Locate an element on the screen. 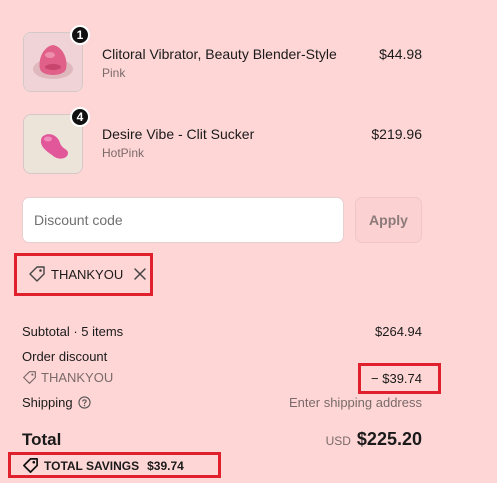 The width and height of the screenshot is (497, 483). item-variant: Pink is located at coordinates (114, 73).